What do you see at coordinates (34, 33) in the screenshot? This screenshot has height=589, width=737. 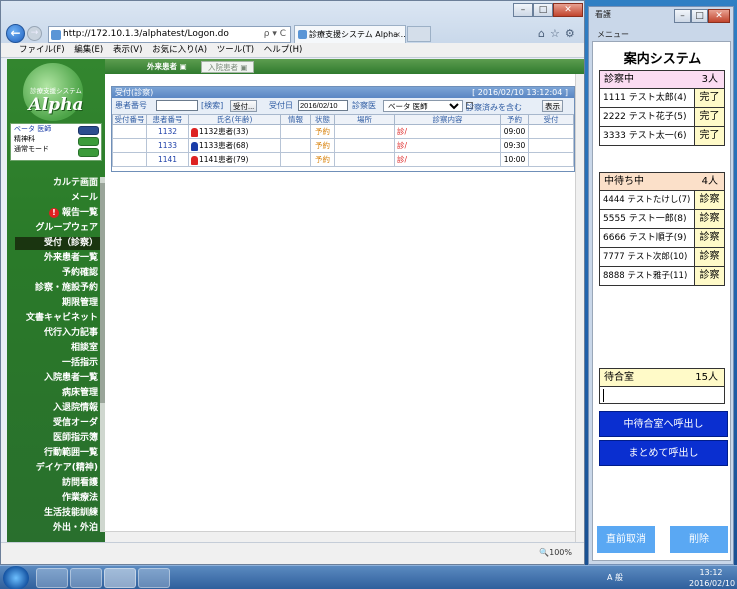 I see `forward-button: →` at bounding box center [34, 33].